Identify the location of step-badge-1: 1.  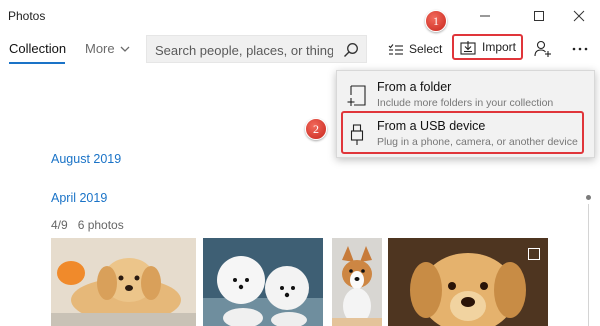
(436, 21).